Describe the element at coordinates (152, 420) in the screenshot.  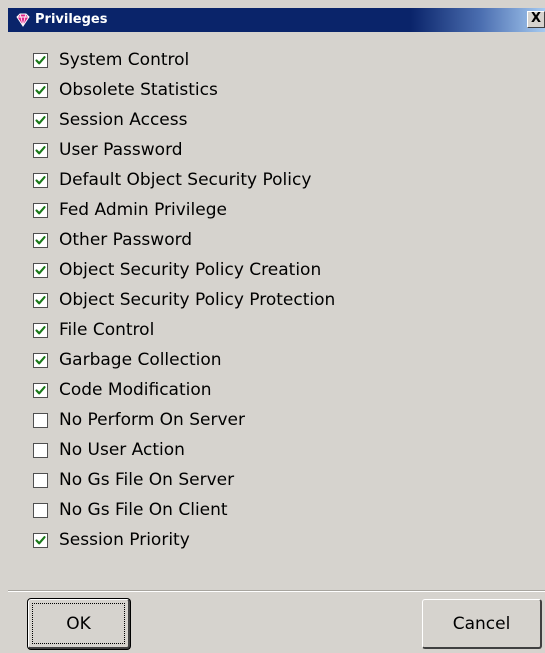
I see `privilege-label: No Perform On Server` at that location.